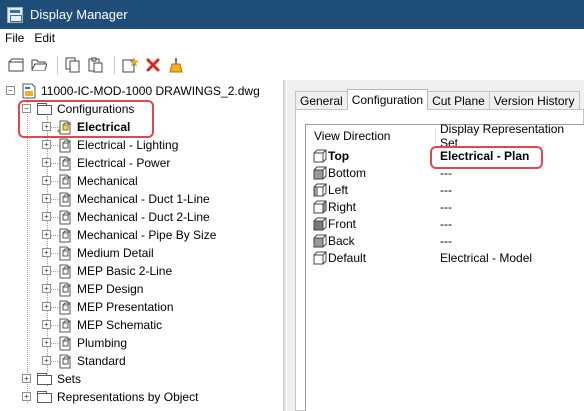 The image size is (584, 411). What do you see at coordinates (321, 100) in the screenshot?
I see `tab-general: General` at bounding box center [321, 100].